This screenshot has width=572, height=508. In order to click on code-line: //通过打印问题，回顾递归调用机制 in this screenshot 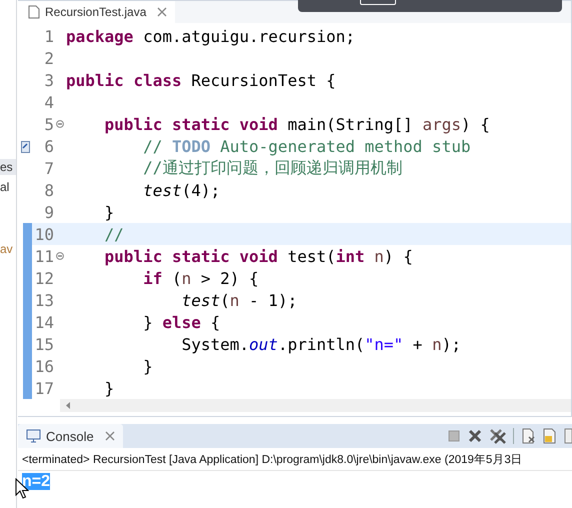, I will do `click(272, 168)`.